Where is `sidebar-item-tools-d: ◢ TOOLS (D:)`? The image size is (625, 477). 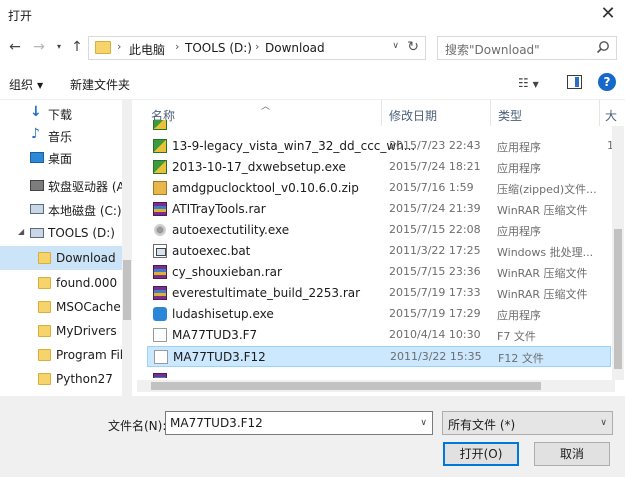 sidebar-item-tools-d: ◢ TOOLS (D:) is located at coordinates (61, 233).